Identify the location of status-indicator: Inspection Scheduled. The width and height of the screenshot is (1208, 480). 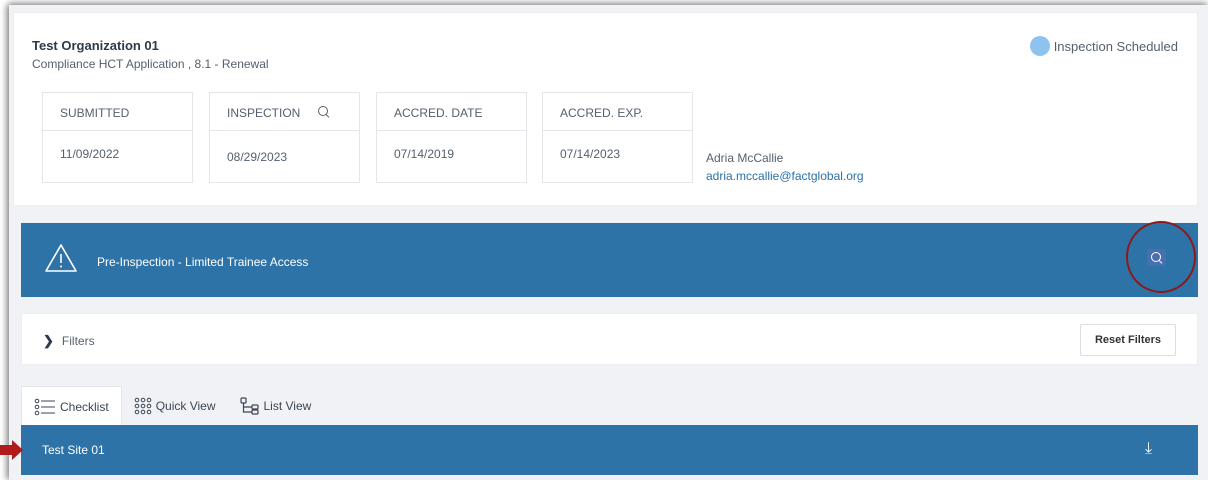
(1103, 46).